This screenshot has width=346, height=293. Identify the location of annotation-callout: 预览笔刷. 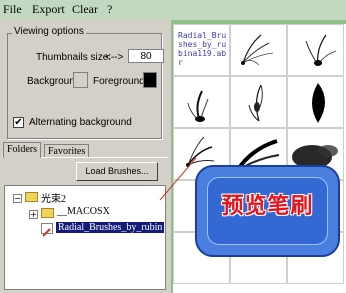
(267, 211).